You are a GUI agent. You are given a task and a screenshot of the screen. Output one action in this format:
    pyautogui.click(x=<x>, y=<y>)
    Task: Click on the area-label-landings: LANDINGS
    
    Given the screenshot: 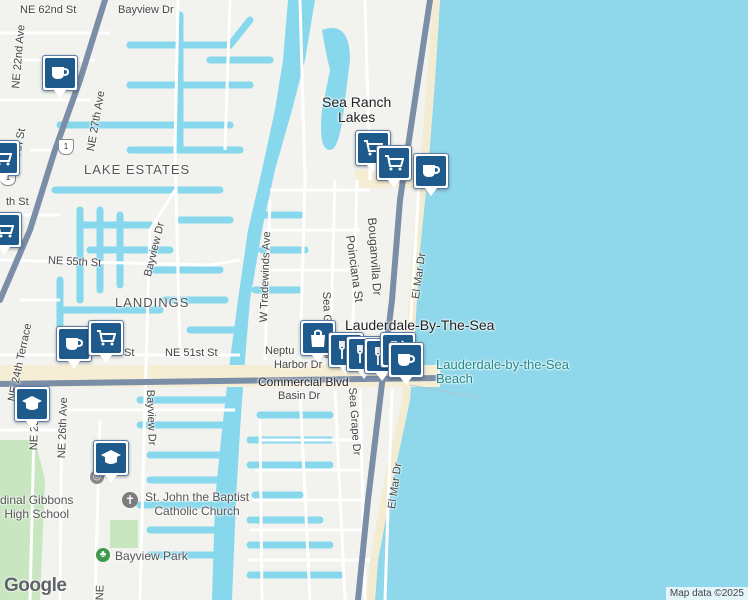 What is the action you would take?
    pyautogui.click(x=152, y=302)
    